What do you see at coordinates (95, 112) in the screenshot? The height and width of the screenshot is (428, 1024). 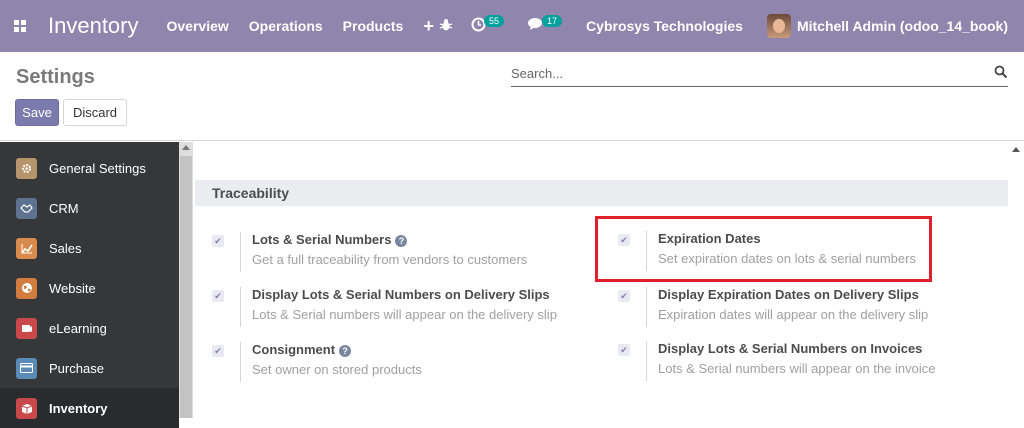 I see `discard-button: Discard` at bounding box center [95, 112].